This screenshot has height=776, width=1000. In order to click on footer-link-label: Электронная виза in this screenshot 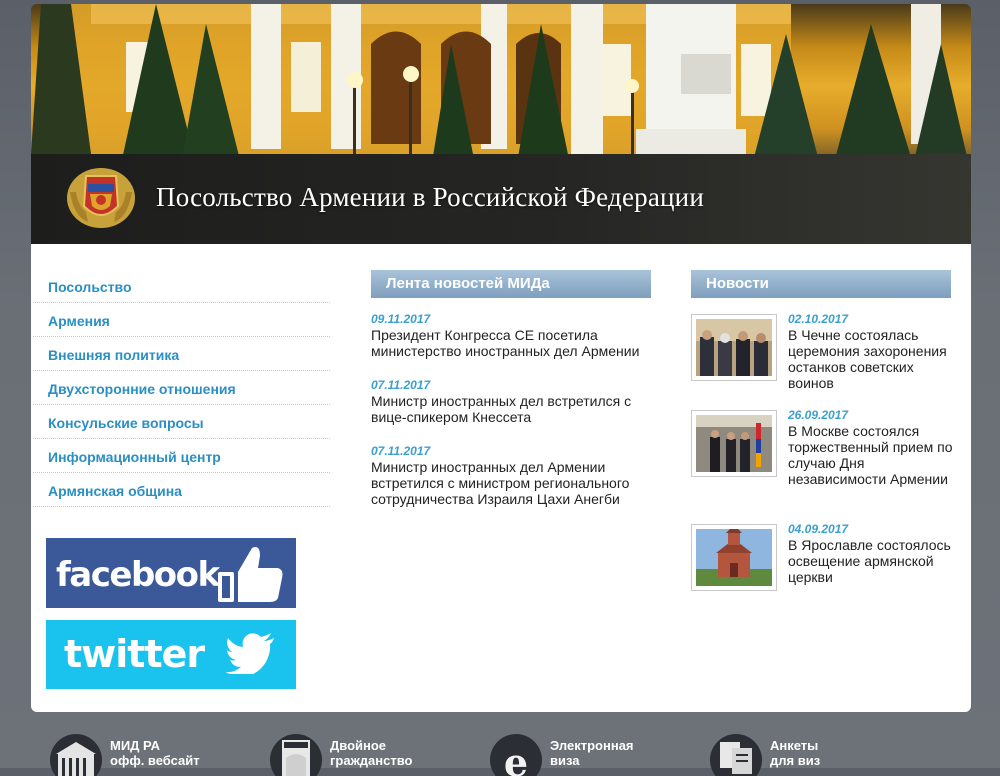, I will do `click(592, 753)`.